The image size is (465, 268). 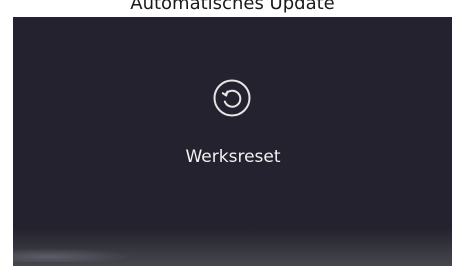 I want to click on screen-bottom-glare, so click(x=73, y=255).